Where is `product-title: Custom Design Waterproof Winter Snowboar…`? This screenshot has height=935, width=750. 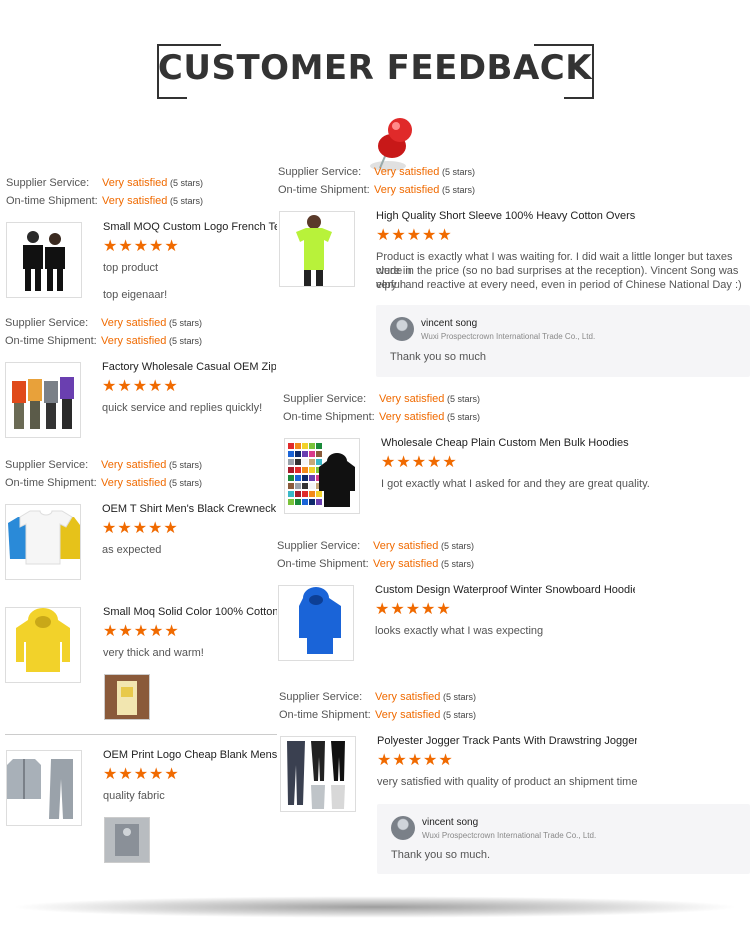
product-title: Custom Design Waterproof Winter Snowboar… is located at coordinates (505, 590).